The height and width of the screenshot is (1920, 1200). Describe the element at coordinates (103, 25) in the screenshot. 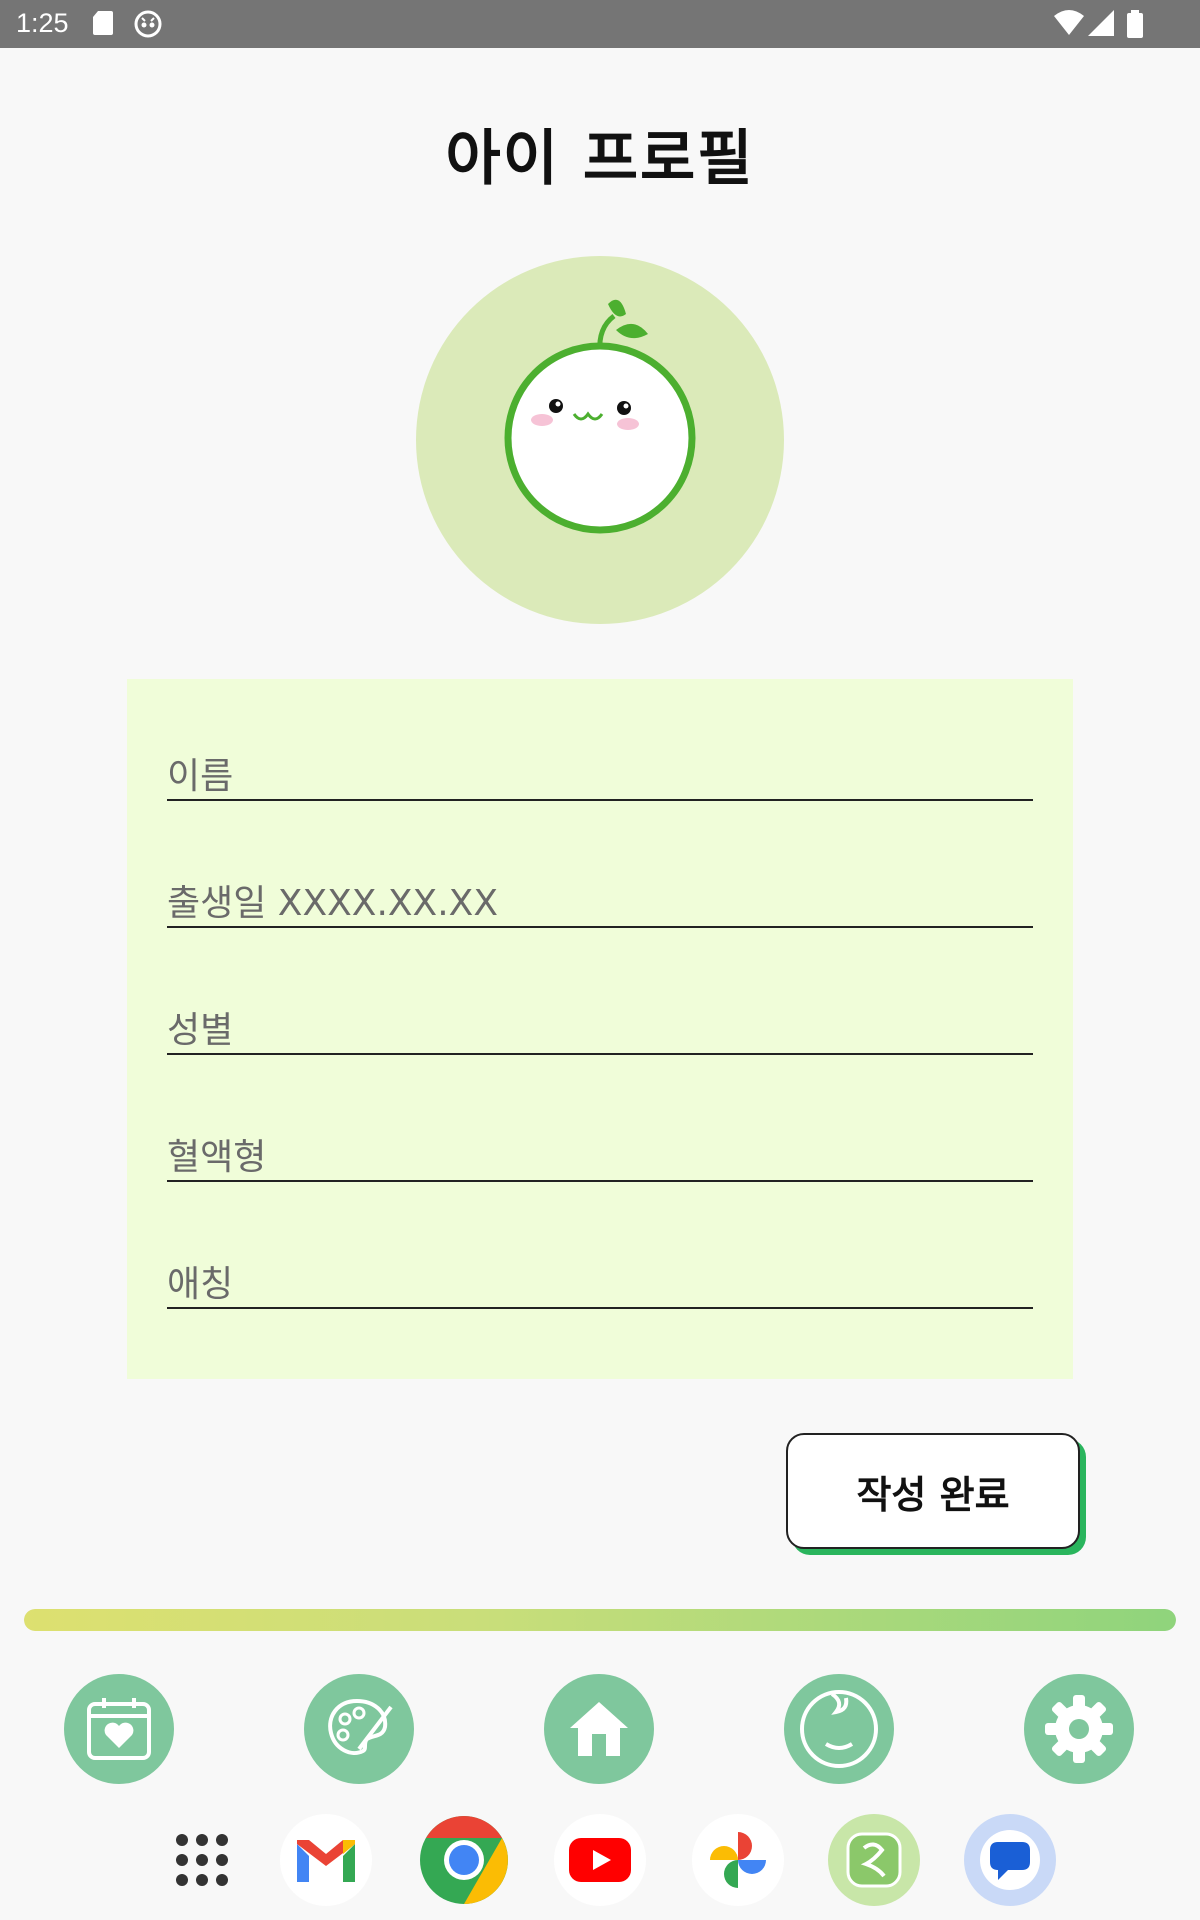

I see `sd-card-icon` at that location.